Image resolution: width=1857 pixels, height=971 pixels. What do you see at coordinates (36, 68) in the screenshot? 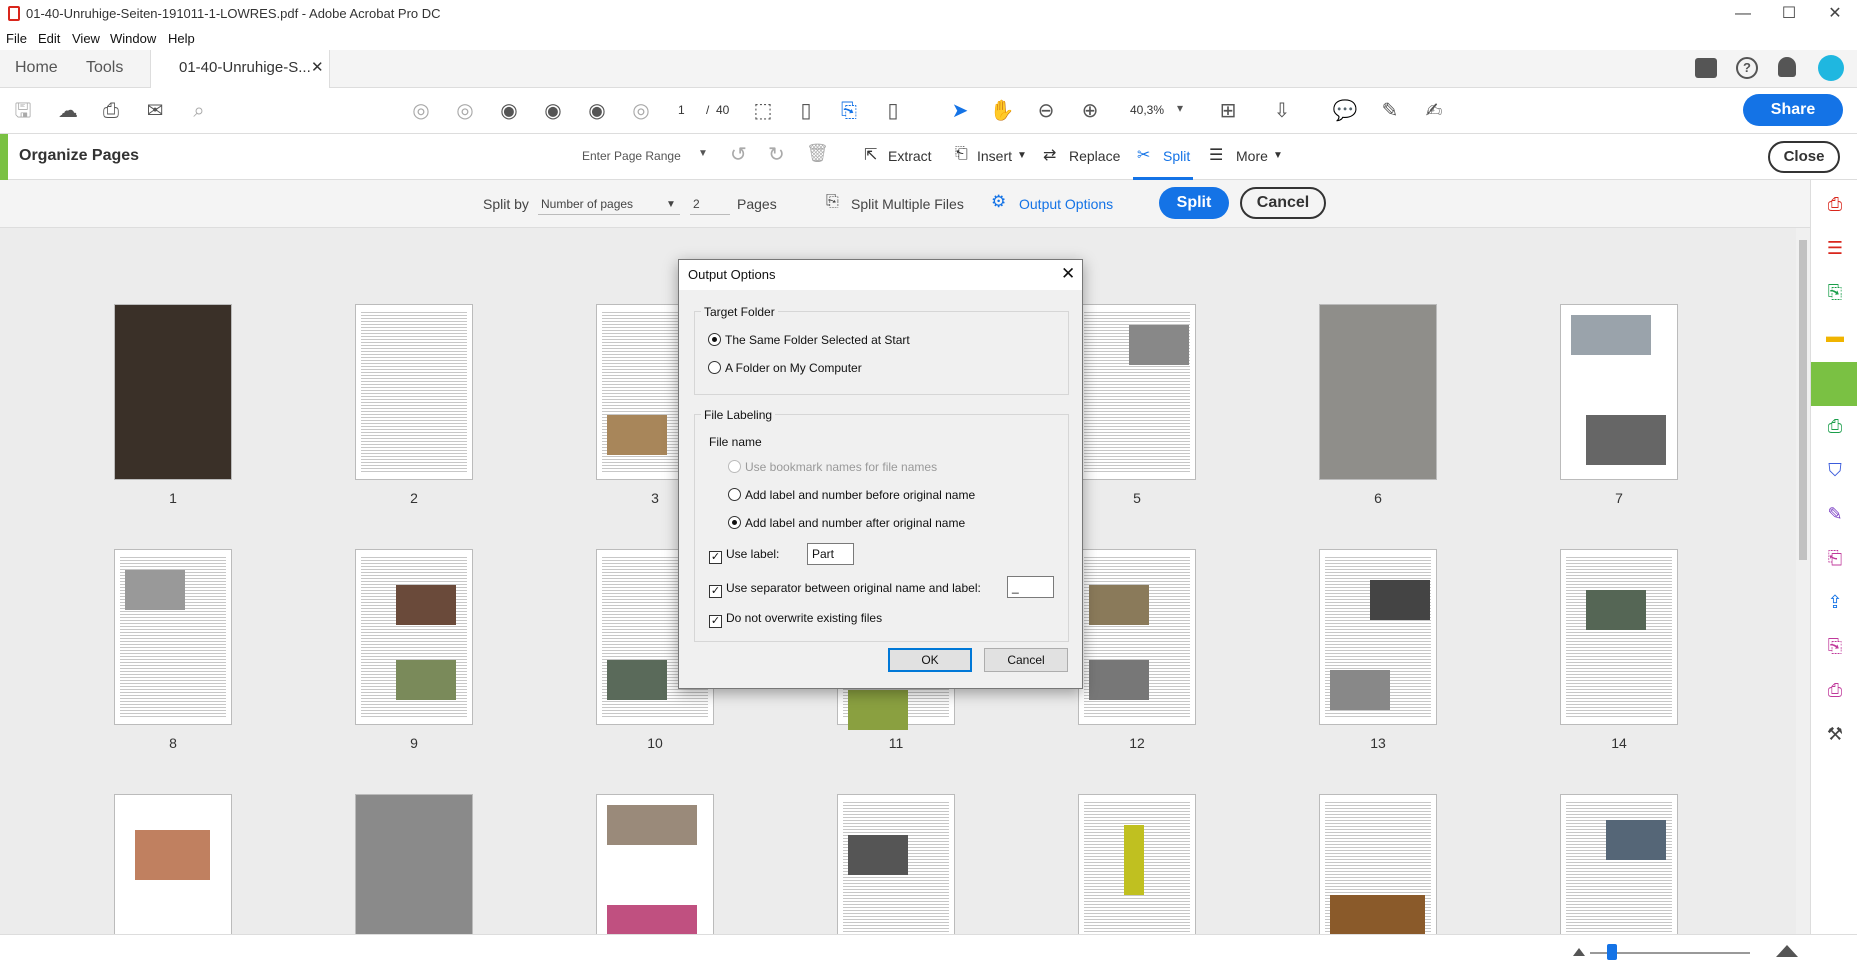
I see `tab-home: Home` at bounding box center [36, 68].